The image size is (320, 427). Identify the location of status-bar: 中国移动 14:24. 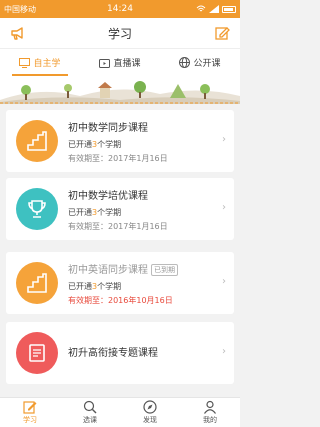
(120, 9).